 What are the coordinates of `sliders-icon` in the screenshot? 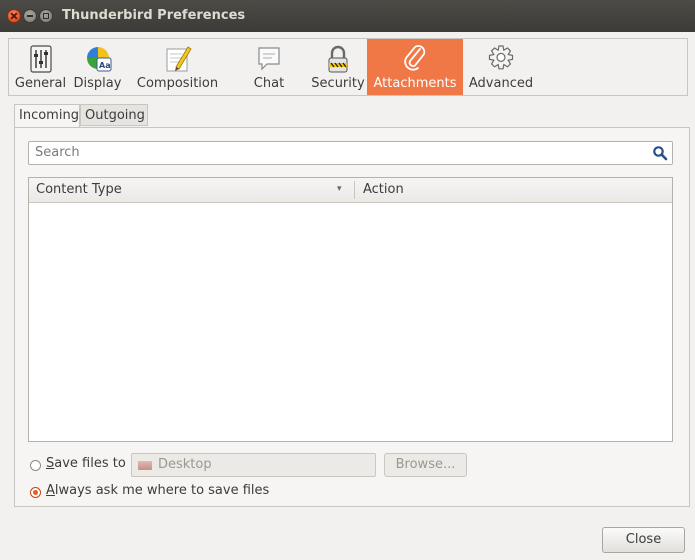 It's located at (41, 59).